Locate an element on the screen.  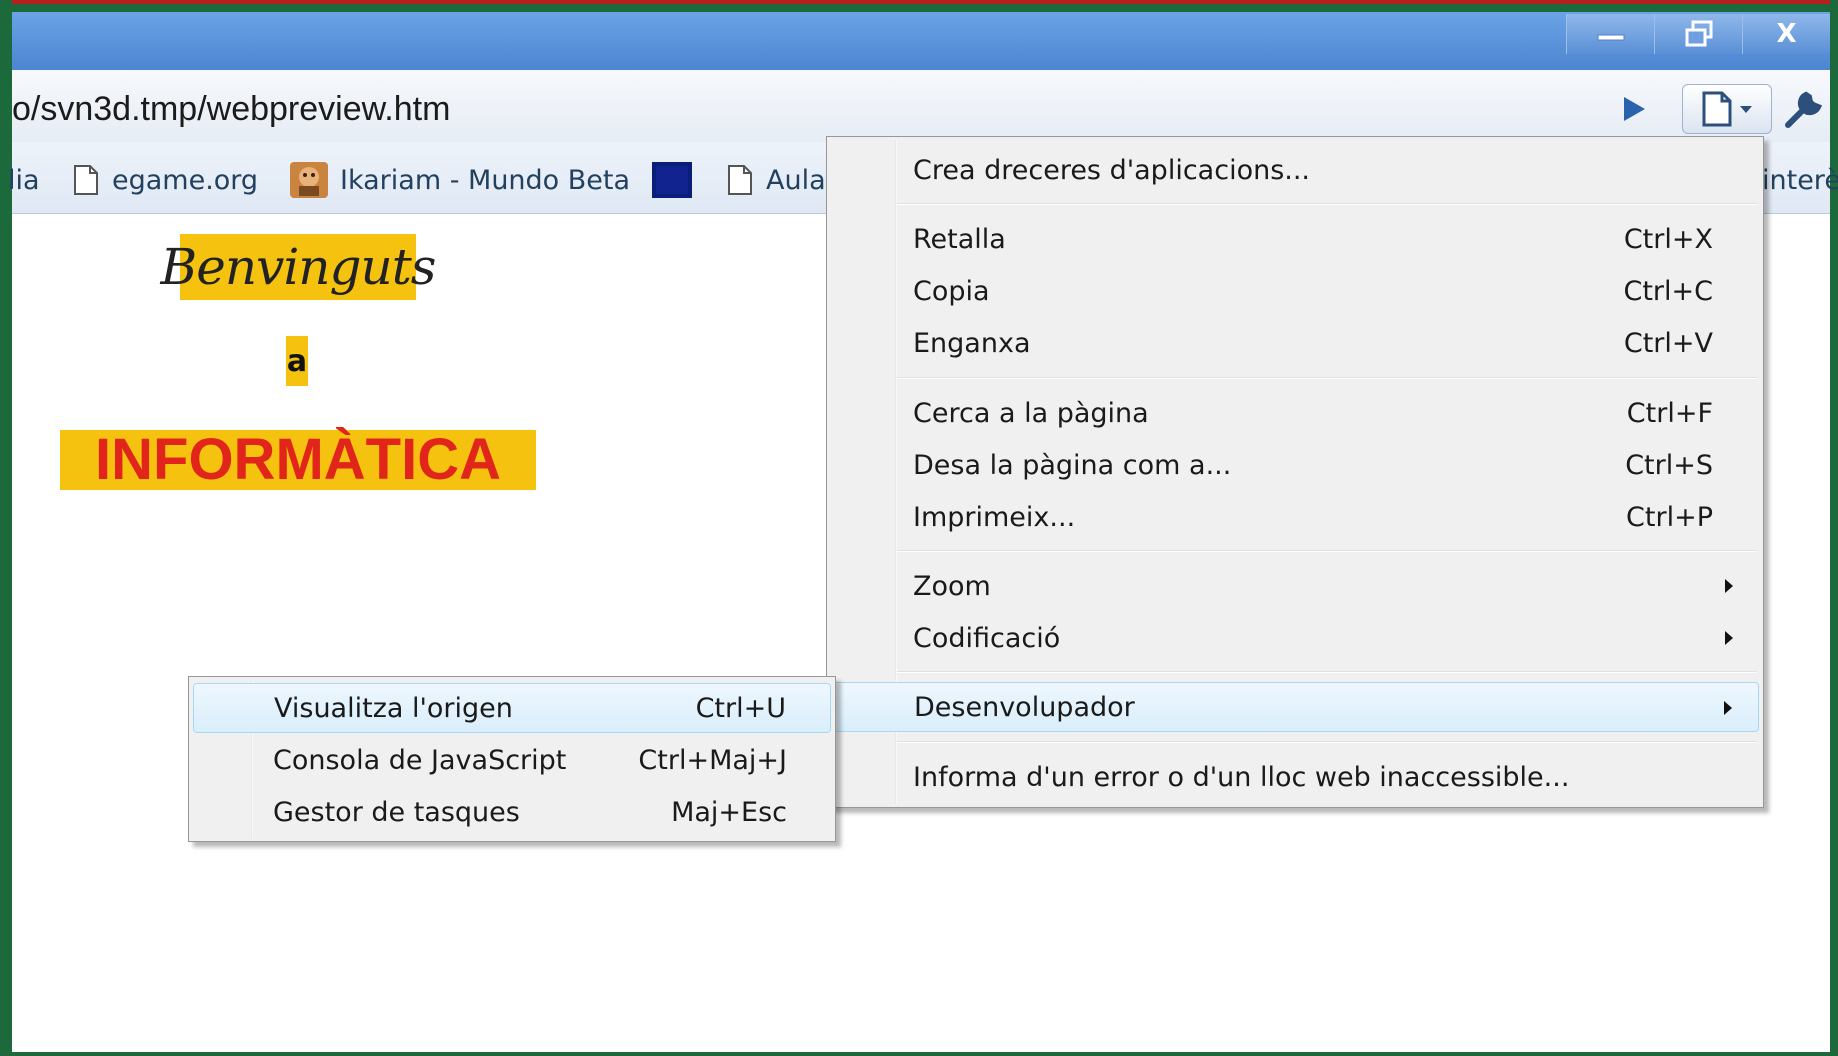
ikariam-favicon-icon is located at coordinates (309, 180).